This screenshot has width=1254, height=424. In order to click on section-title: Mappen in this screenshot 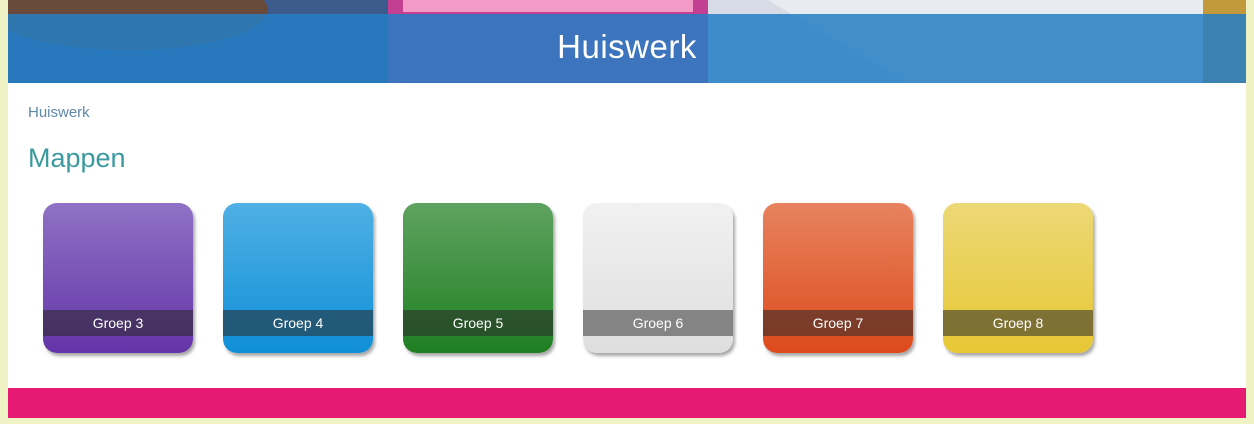, I will do `click(77, 158)`.